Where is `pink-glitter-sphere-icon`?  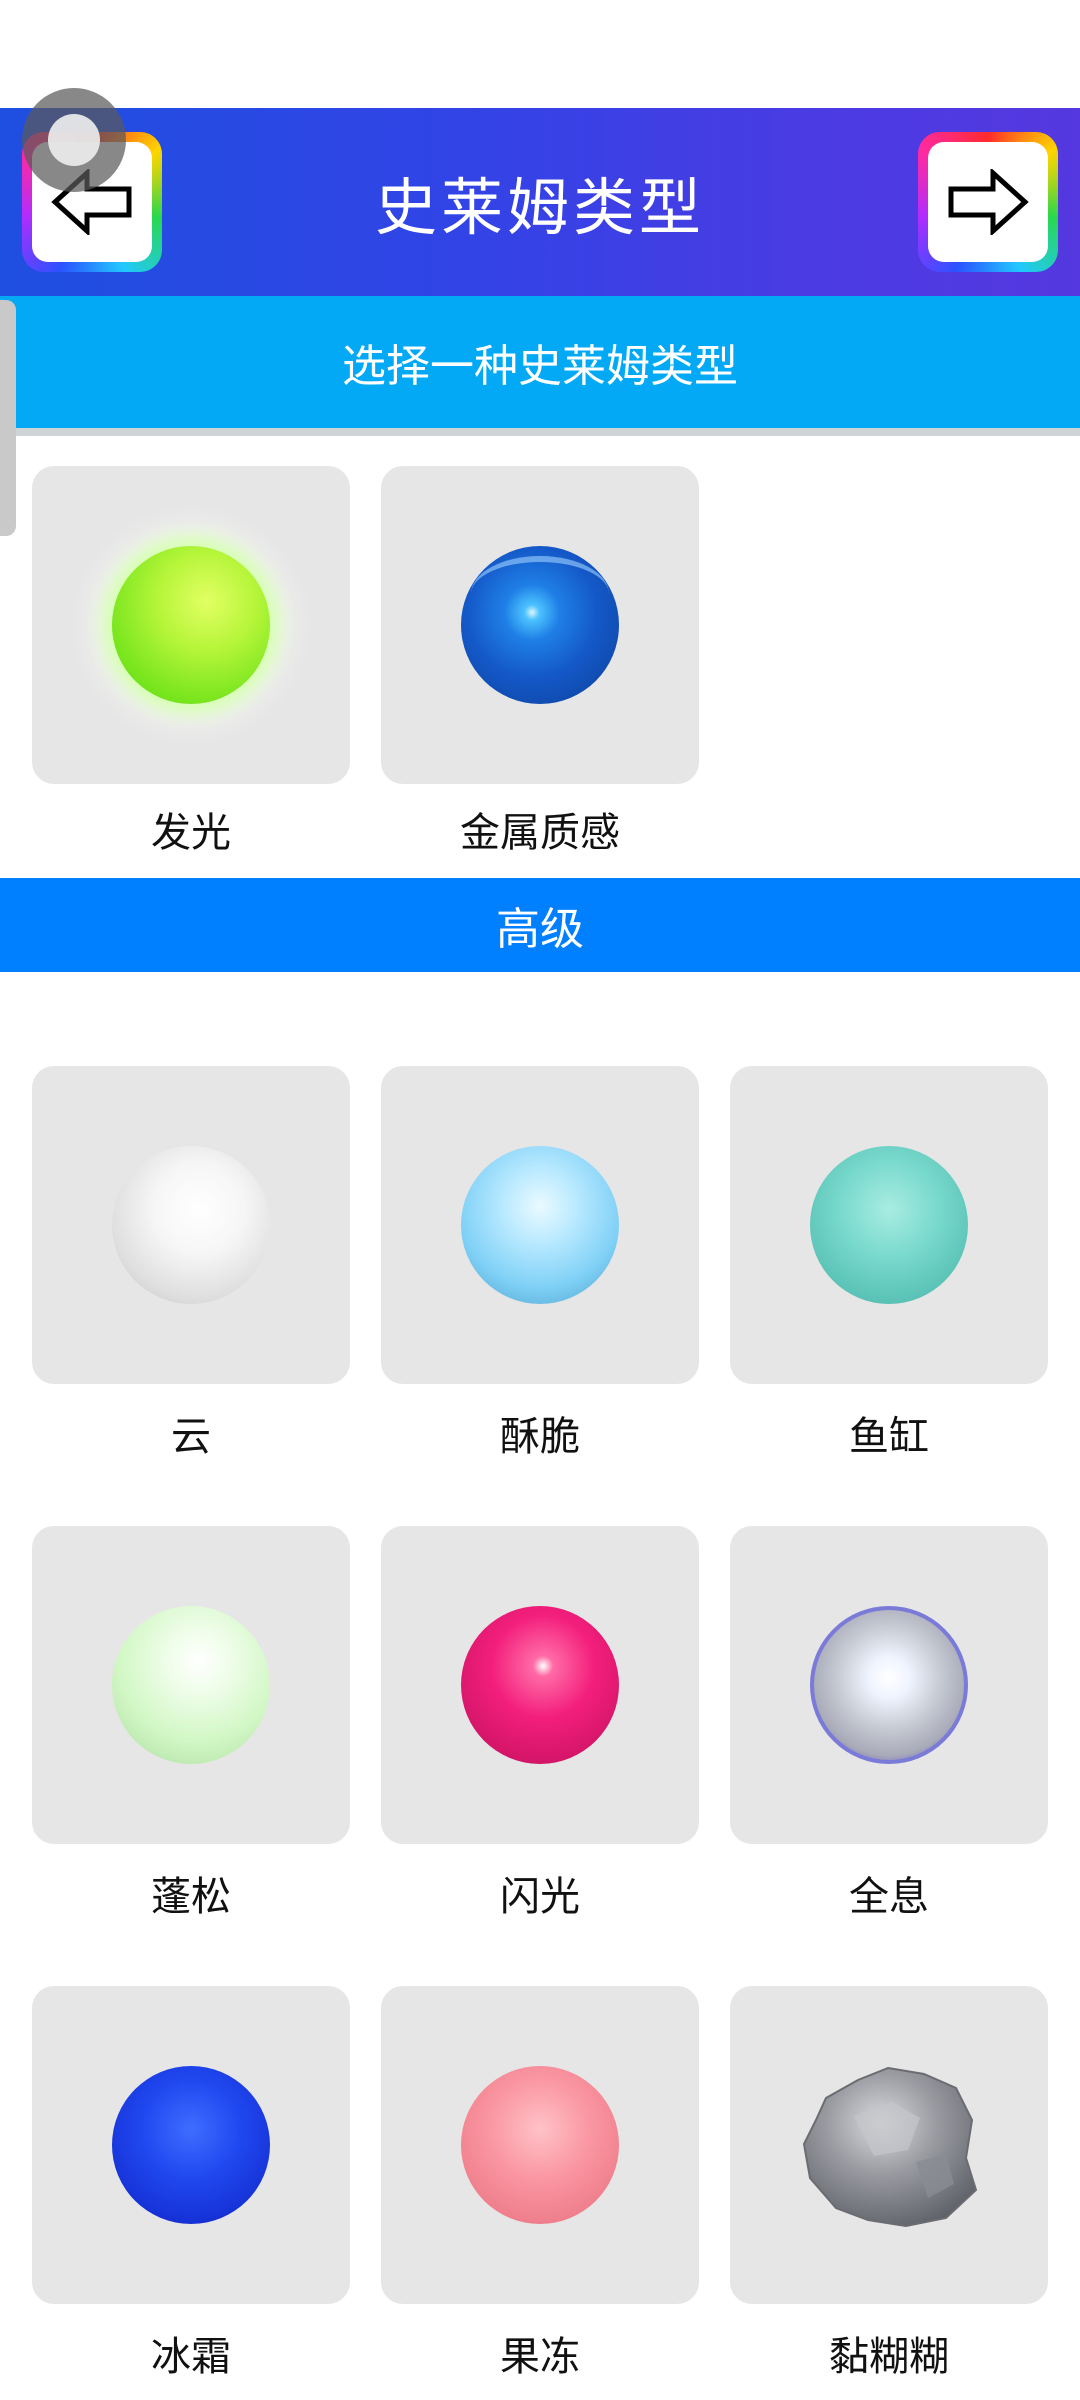
pink-glitter-sphere-icon is located at coordinates (540, 1685).